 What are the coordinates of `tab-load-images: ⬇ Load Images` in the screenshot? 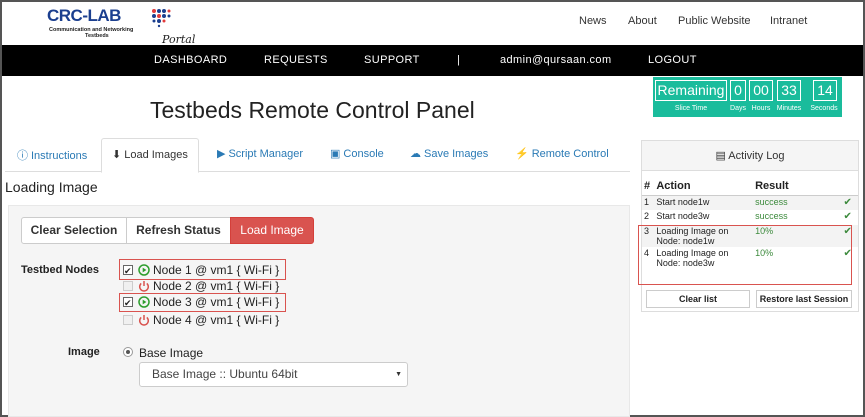 It's located at (150, 155).